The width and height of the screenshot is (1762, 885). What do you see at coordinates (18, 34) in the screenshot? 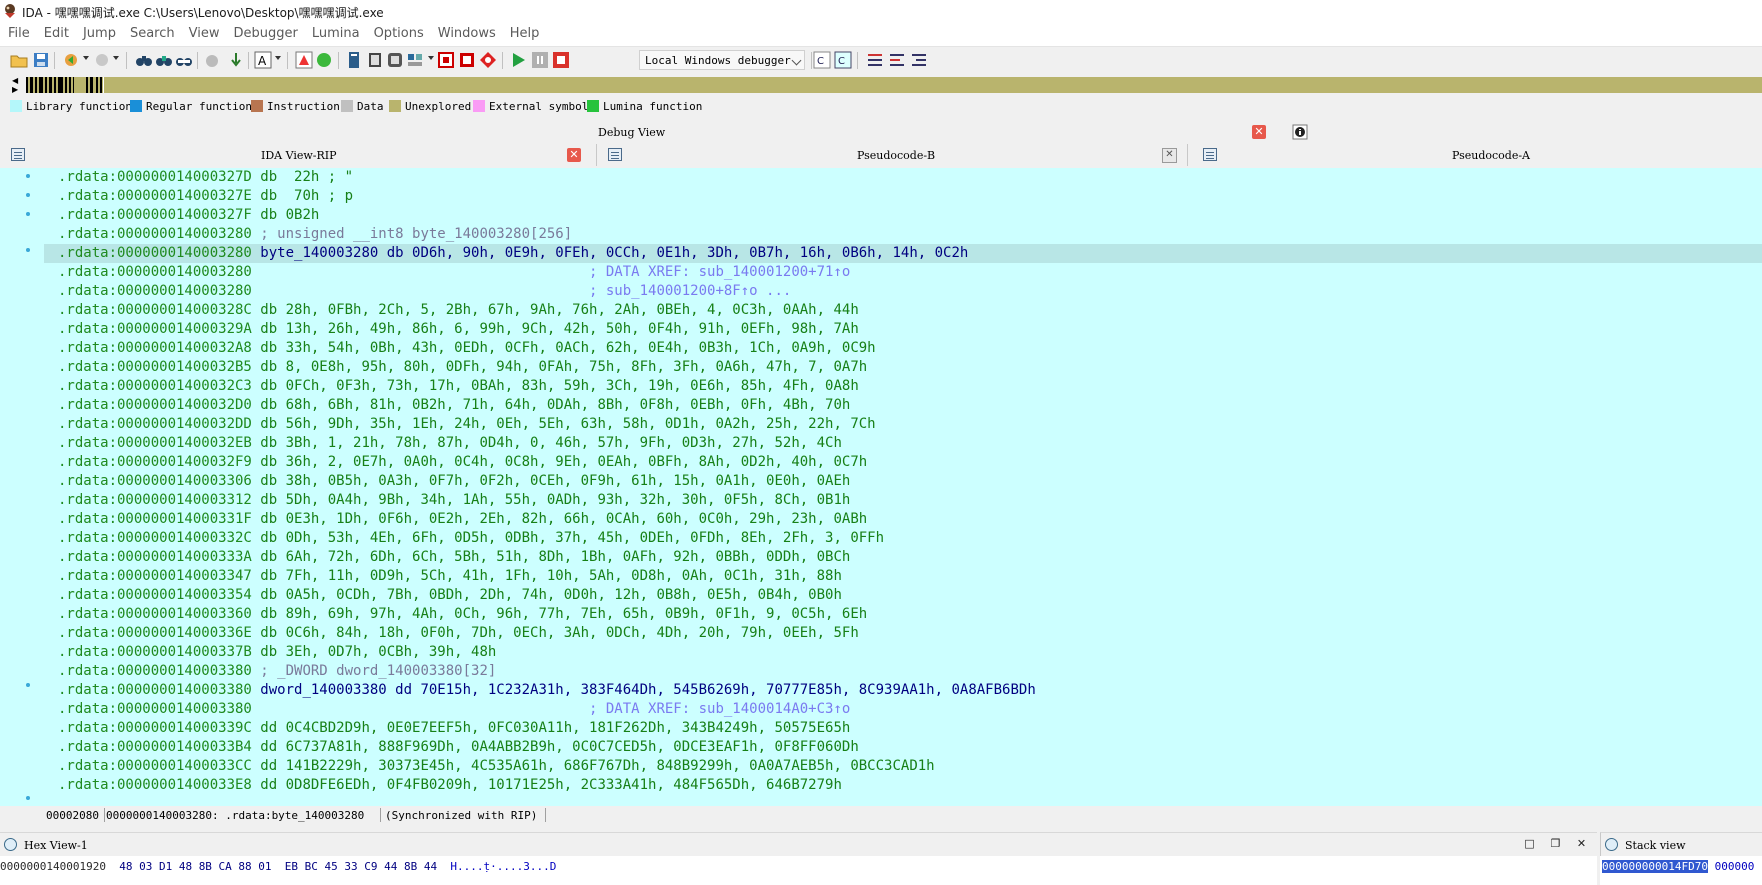
I see `menu-file: File` at bounding box center [18, 34].